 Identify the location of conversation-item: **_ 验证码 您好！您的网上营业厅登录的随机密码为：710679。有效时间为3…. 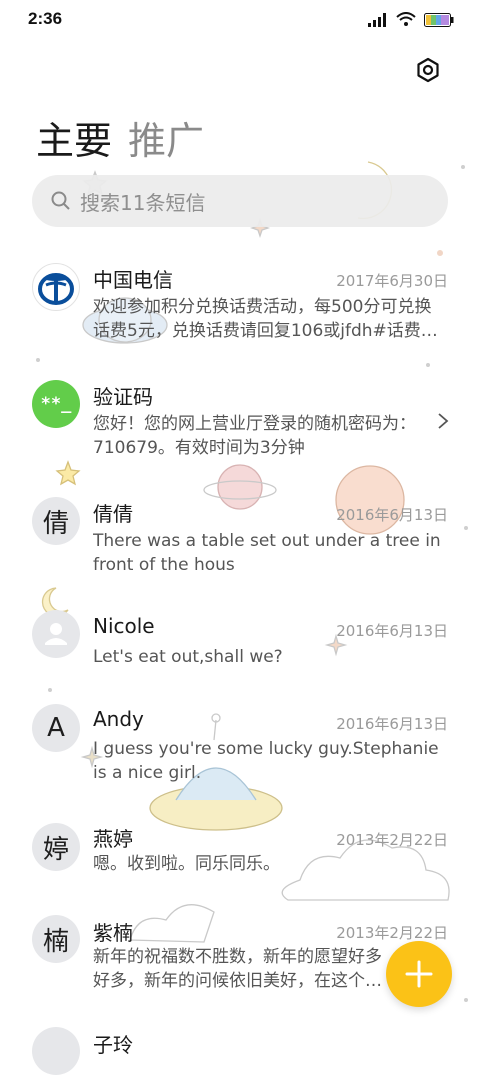
(240, 425).